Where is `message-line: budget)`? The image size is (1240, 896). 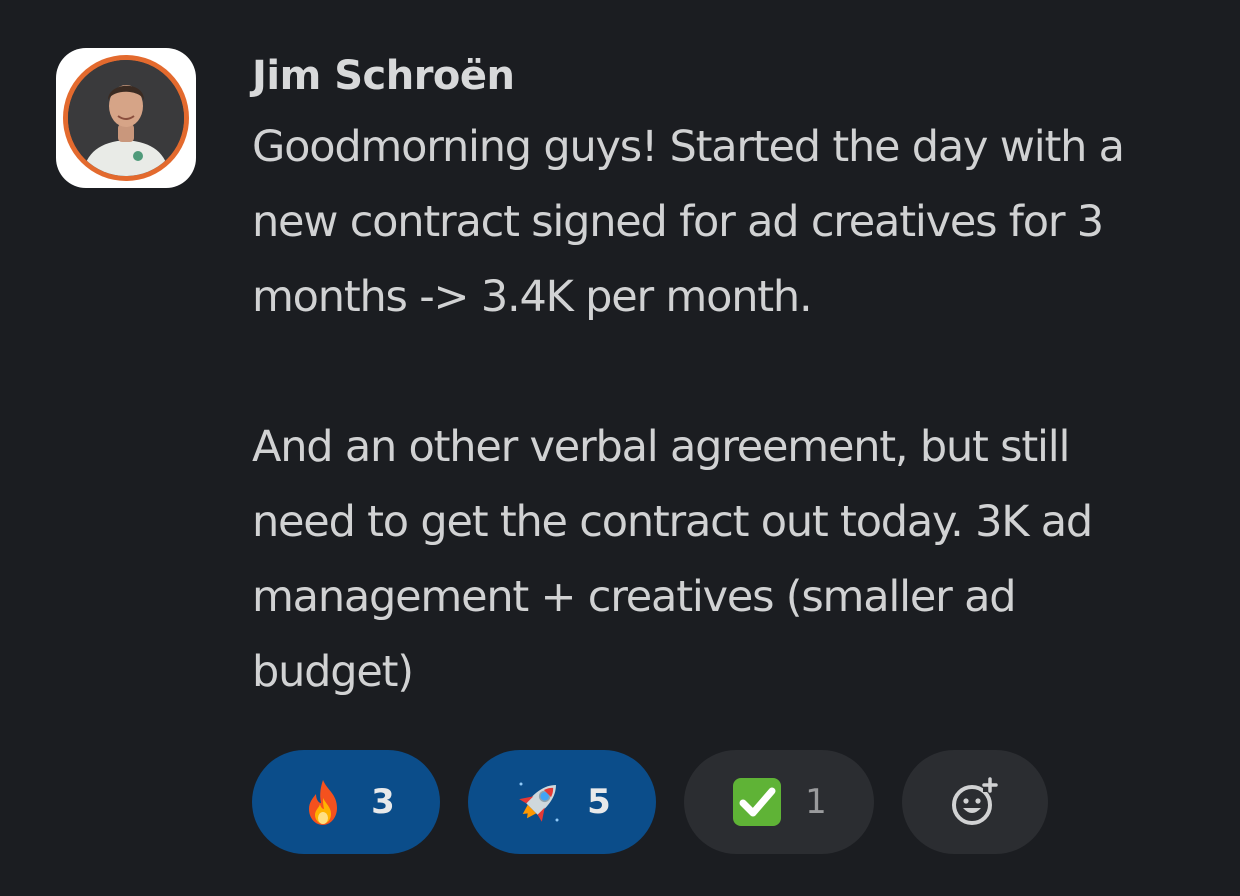 message-line: budget) is located at coordinates (333, 672).